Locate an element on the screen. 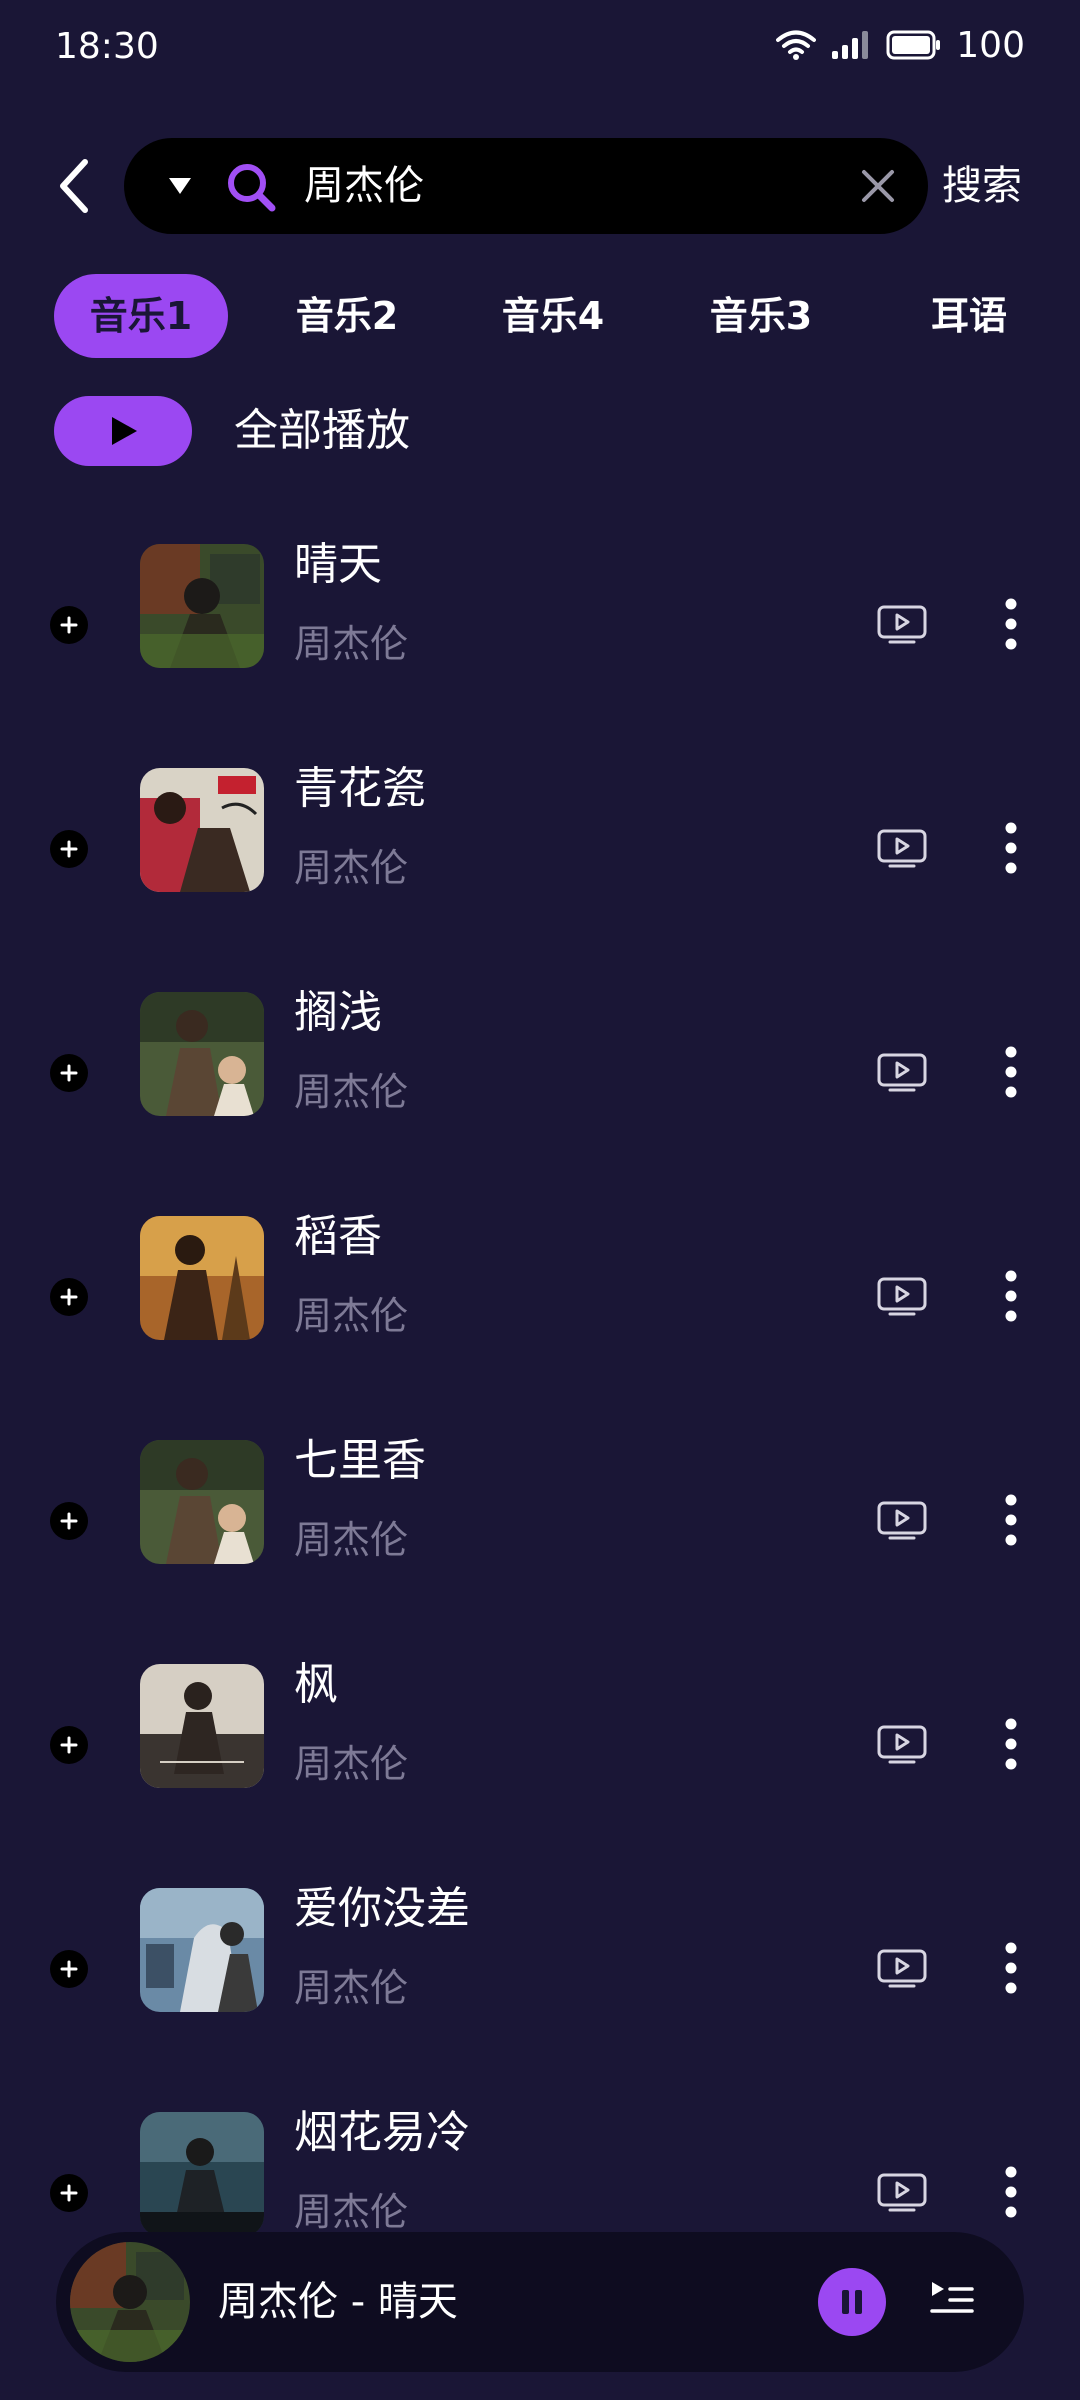 This screenshot has width=1080, height=2400. song-row: 搁浅 周杰伦 is located at coordinates (540, 1054).